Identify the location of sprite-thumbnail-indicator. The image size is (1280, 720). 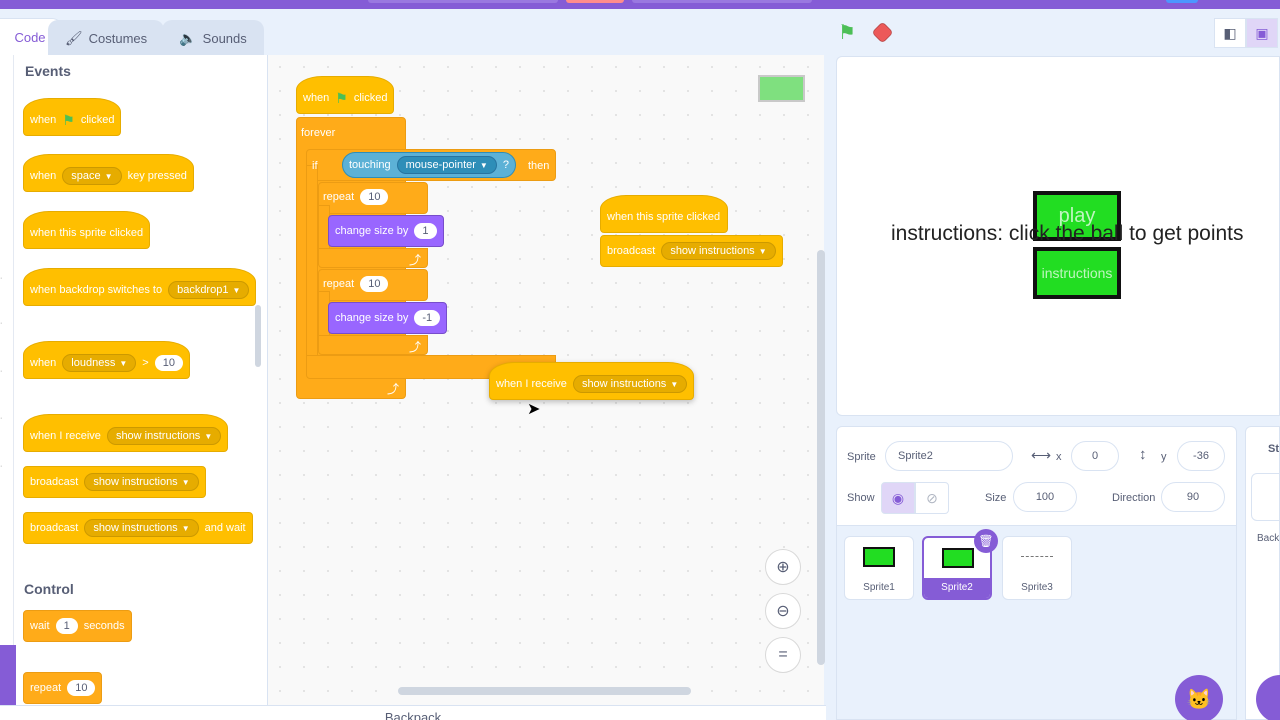
(781, 88).